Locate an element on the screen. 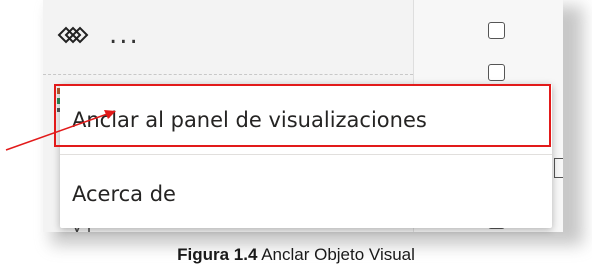  caption-label: Figura 1.4 is located at coordinates (217, 254).